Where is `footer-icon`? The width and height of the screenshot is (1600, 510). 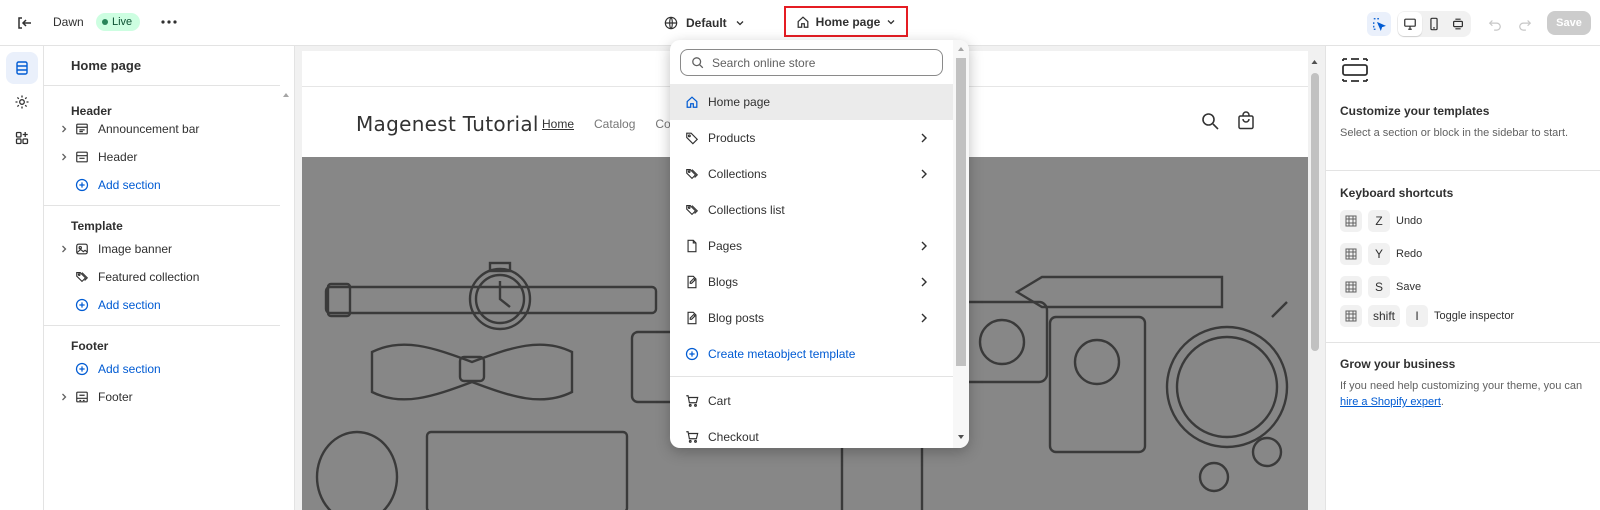
footer-icon is located at coordinates (82, 397).